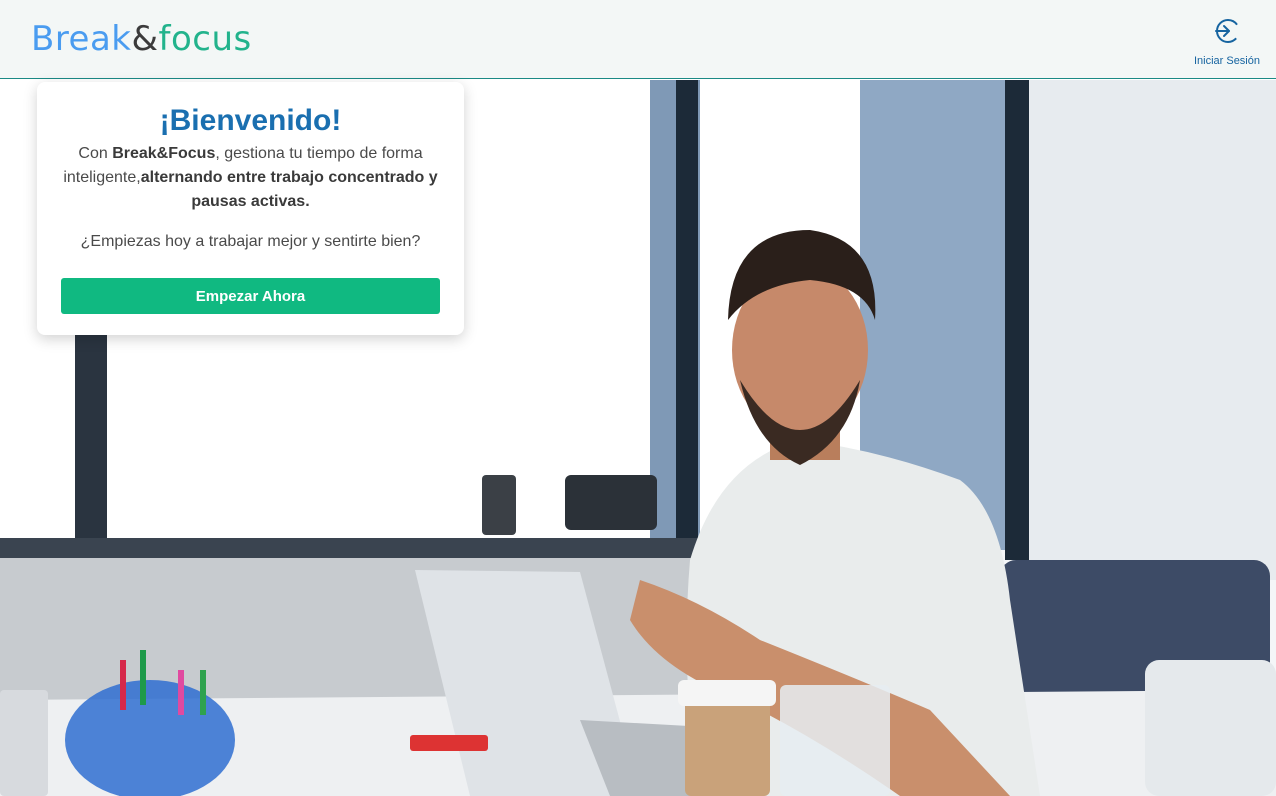 The image size is (1276, 796). What do you see at coordinates (164, 153) in the screenshot?
I see `desc-brand: Break&Focus` at bounding box center [164, 153].